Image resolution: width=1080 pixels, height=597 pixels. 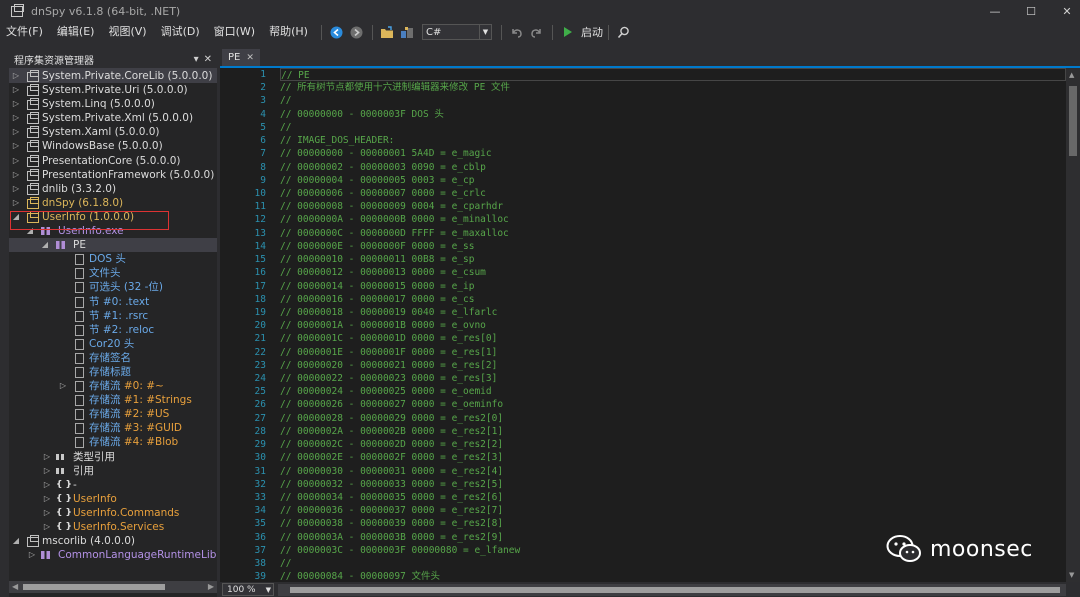 I want to click on tree-pe-item: 存储签名, so click(x=113, y=358).